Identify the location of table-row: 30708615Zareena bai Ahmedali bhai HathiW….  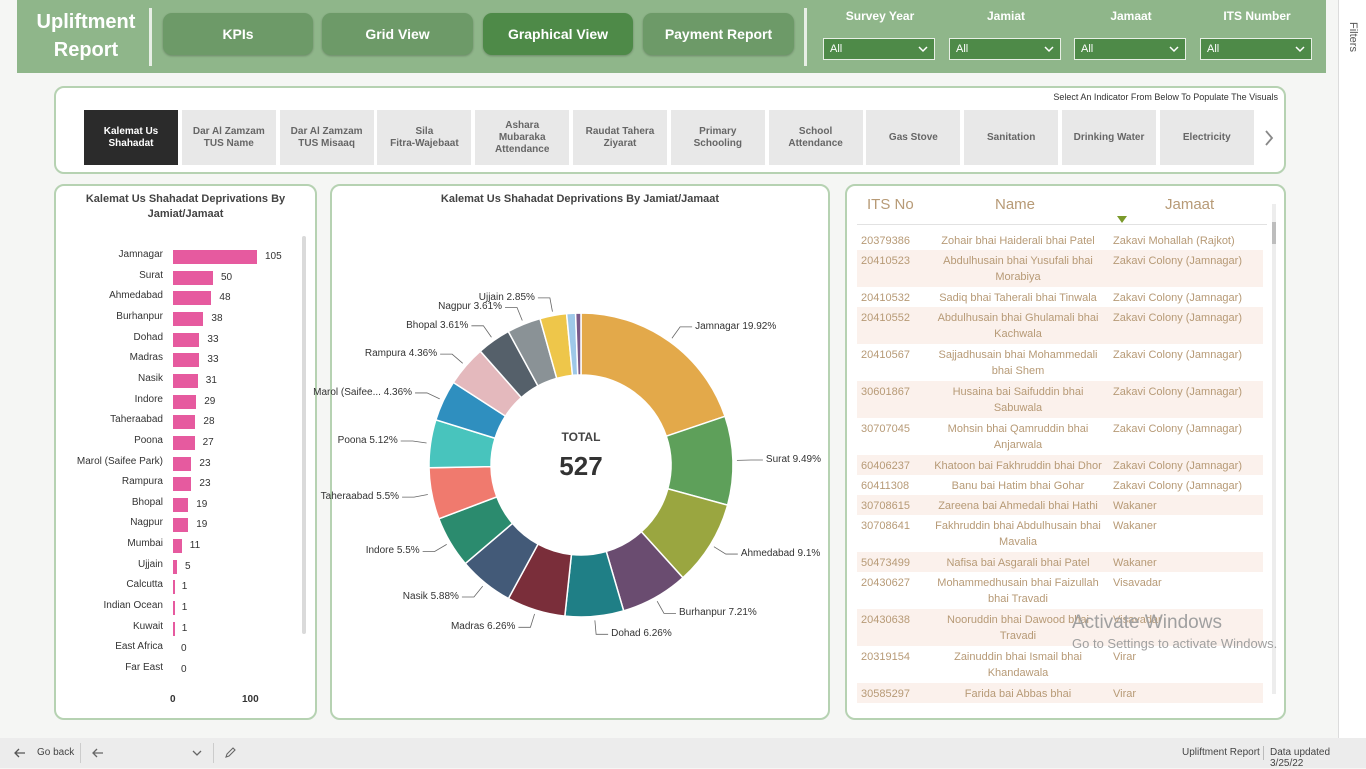
(1060, 505).